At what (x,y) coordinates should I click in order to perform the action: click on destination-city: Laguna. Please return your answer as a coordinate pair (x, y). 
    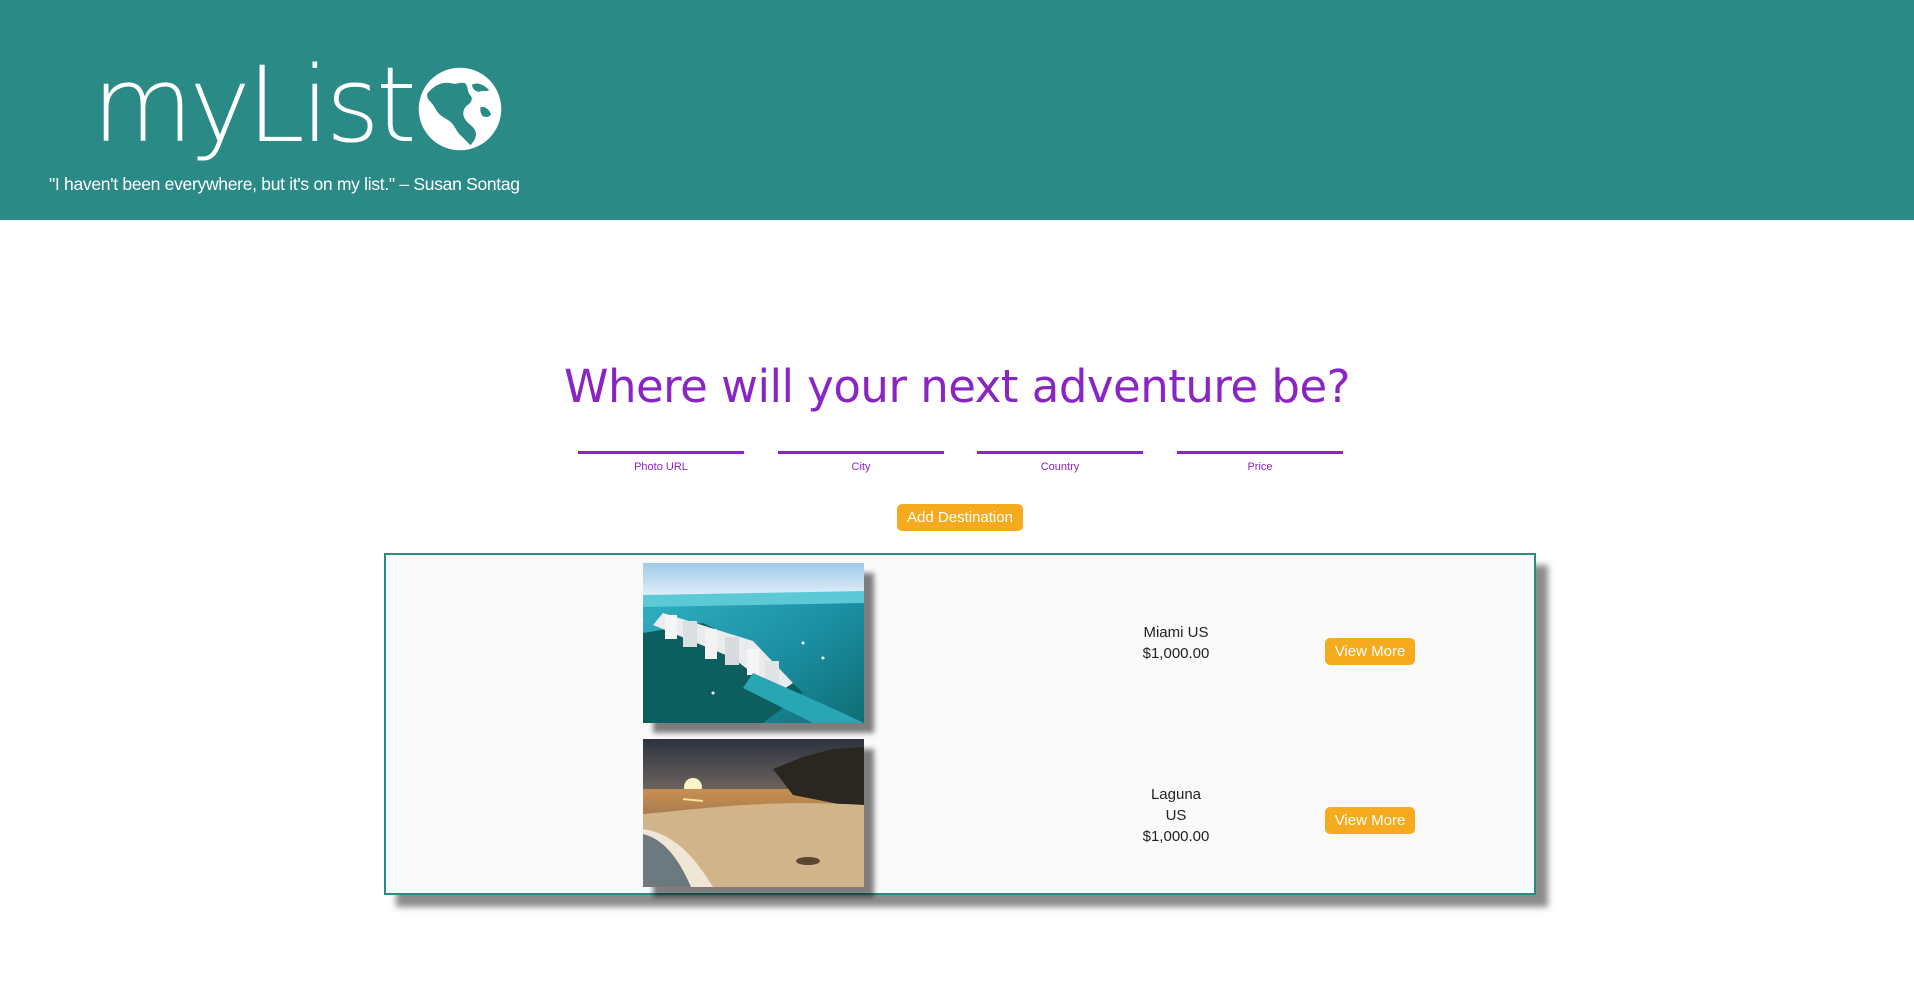
    Looking at the image, I should click on (1176, 794).